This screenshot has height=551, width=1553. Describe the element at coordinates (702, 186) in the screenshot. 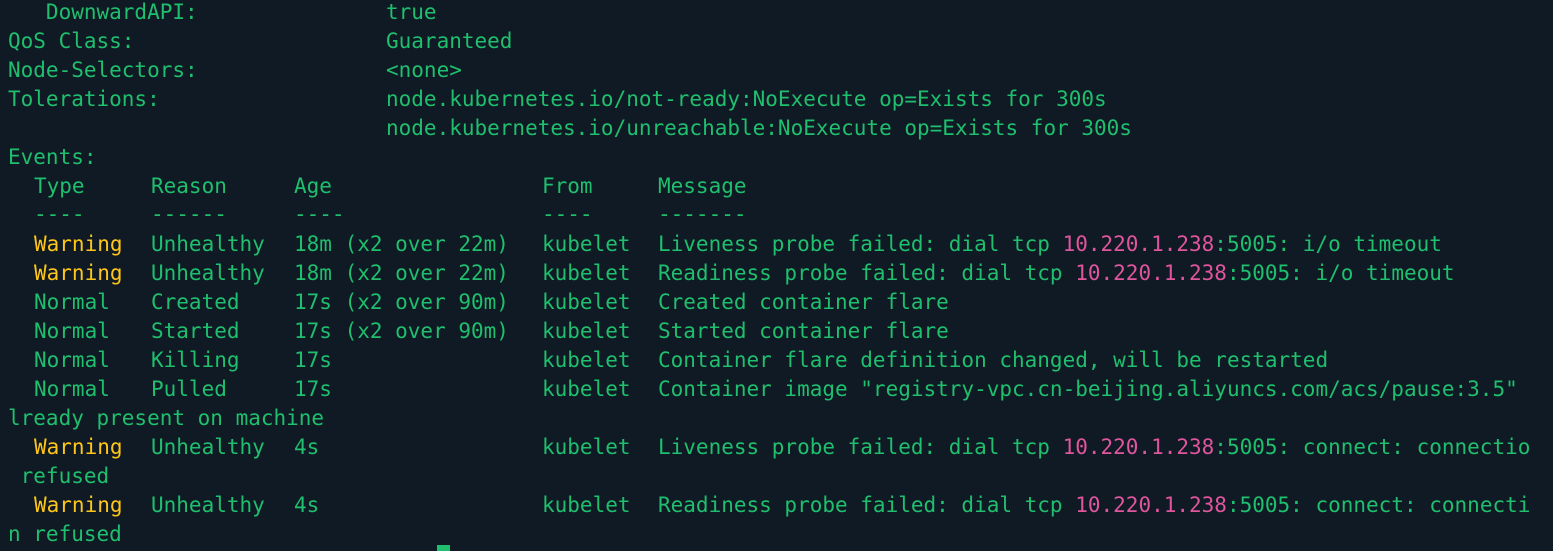

I see `header-message: Message` at that location.